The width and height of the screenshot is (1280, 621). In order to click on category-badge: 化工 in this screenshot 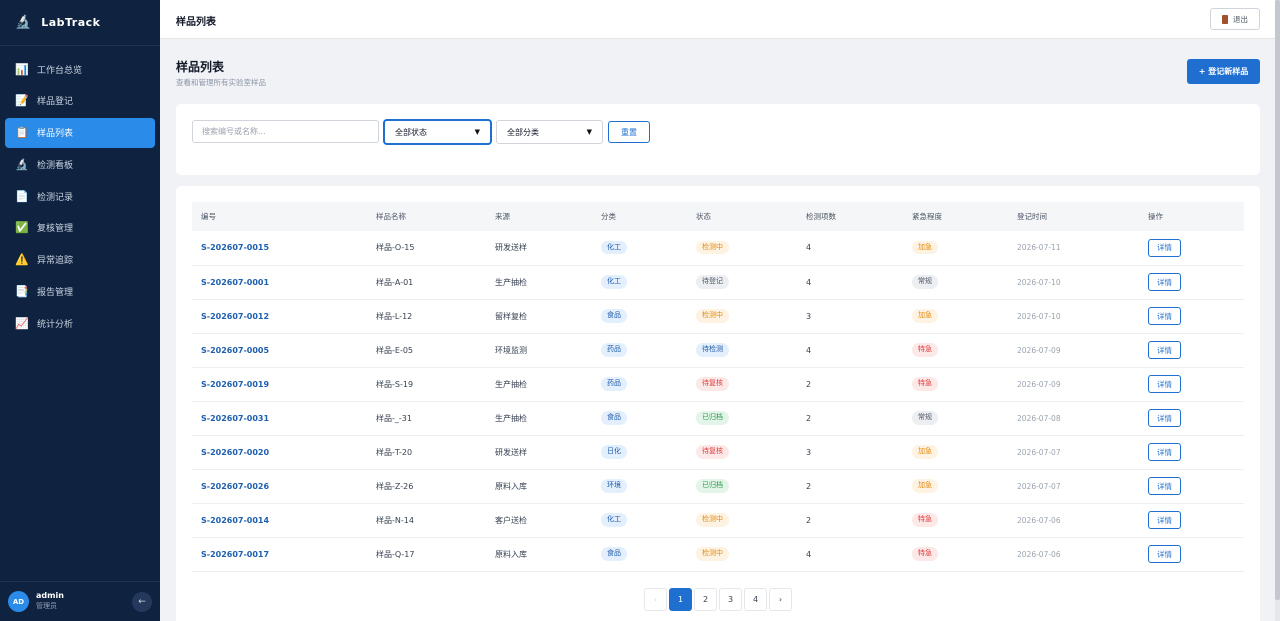, I will do `click(614, 520)`.